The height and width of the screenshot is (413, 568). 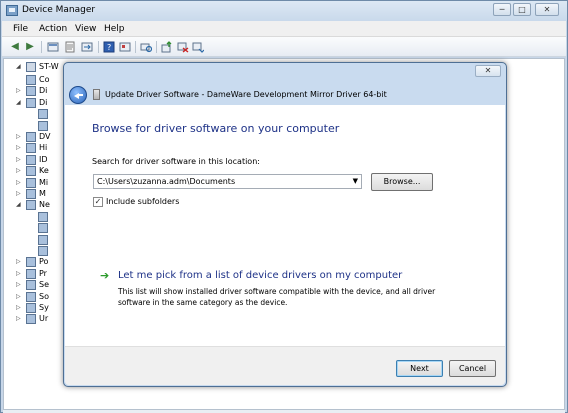 What do you see at coordinates (183, 47) in the screenshot?
I see `disable-device-icon` at bounding box center [183, 47].